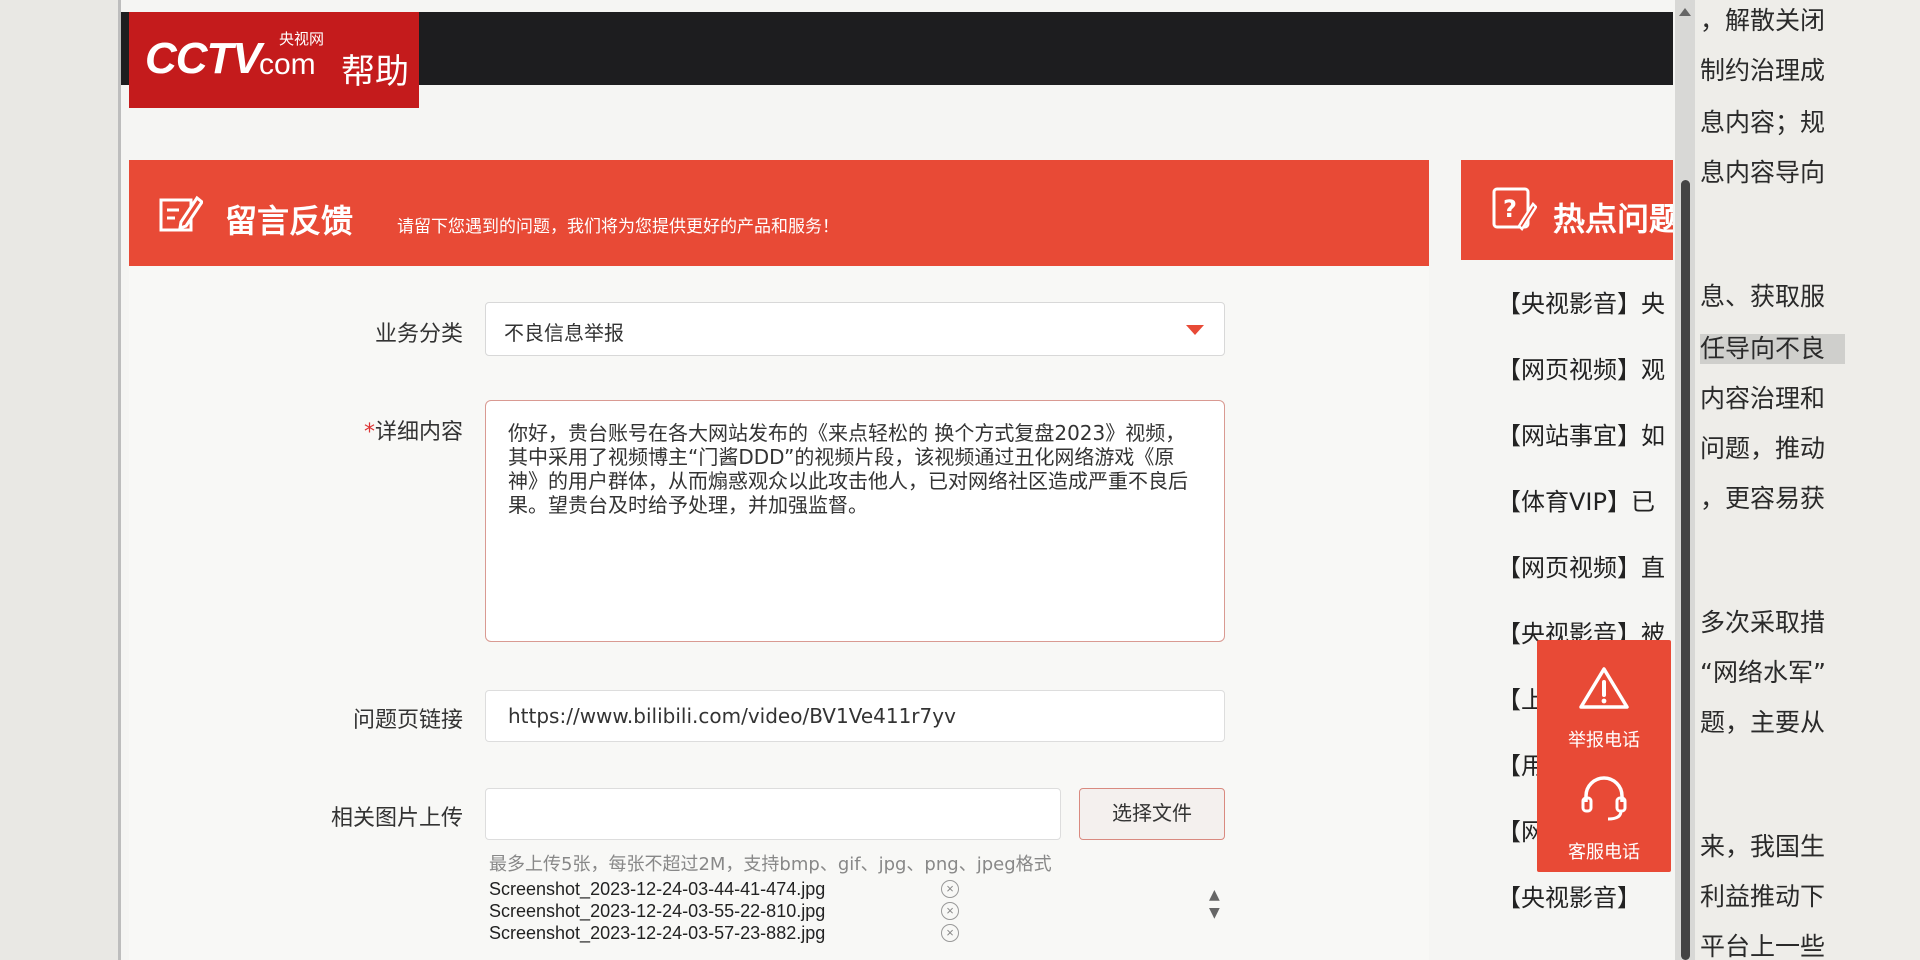  I want to click on contact-float-panel: 举报电话 客服电话, so click(1604, 756).